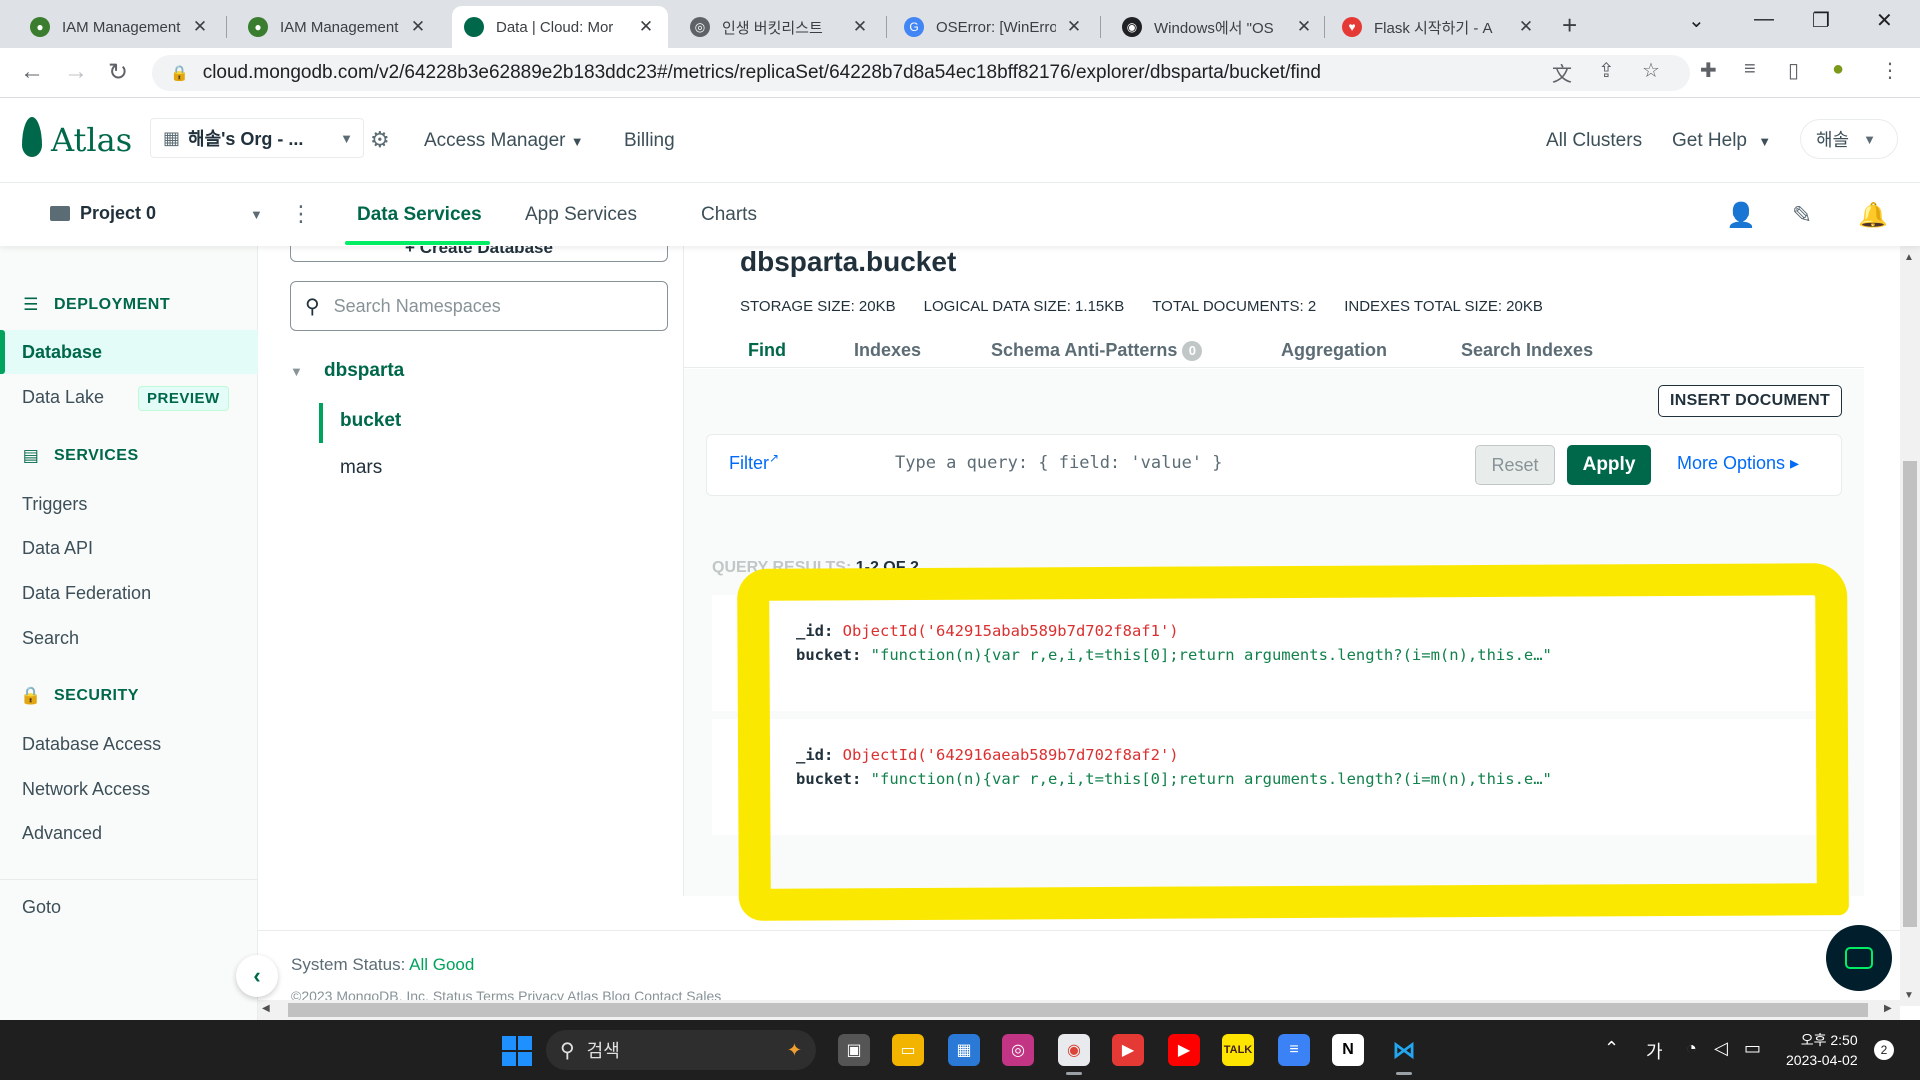 This screenshot has width=1920, height=1080. I want to click on tab-charts: Charts, so click(729, 215).